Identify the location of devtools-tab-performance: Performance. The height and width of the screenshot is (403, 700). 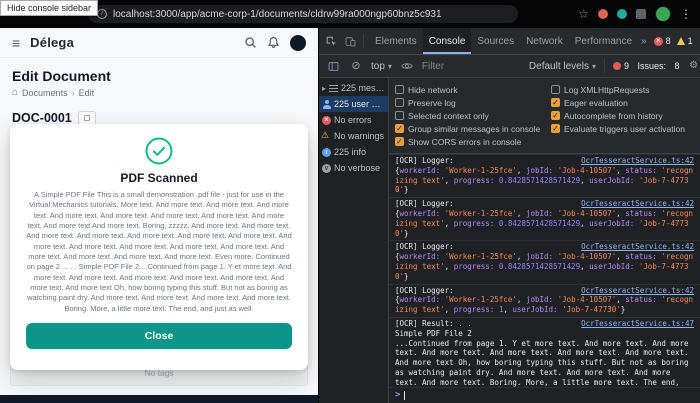
(603, 41).